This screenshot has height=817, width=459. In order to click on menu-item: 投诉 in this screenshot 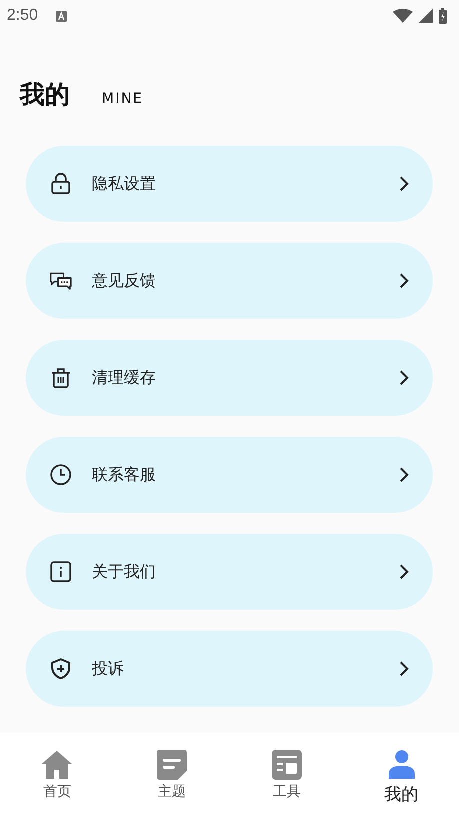, I will do `click(229, 669)`.